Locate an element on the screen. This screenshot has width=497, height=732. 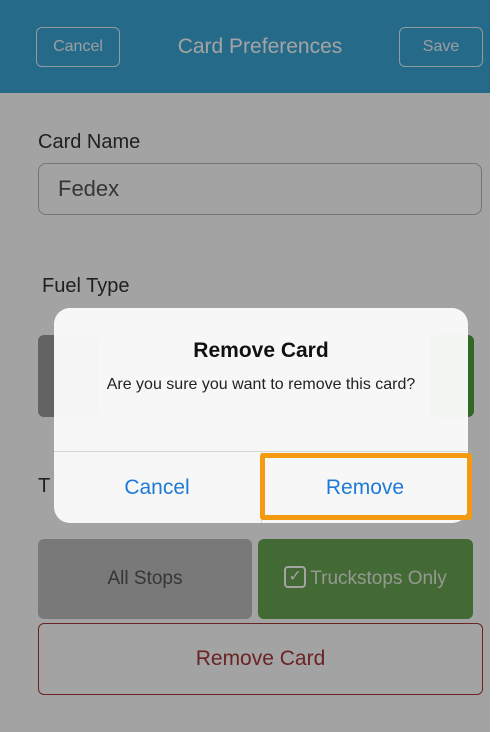
alert-remove-button: Remove is located at coordinates (365, 487).